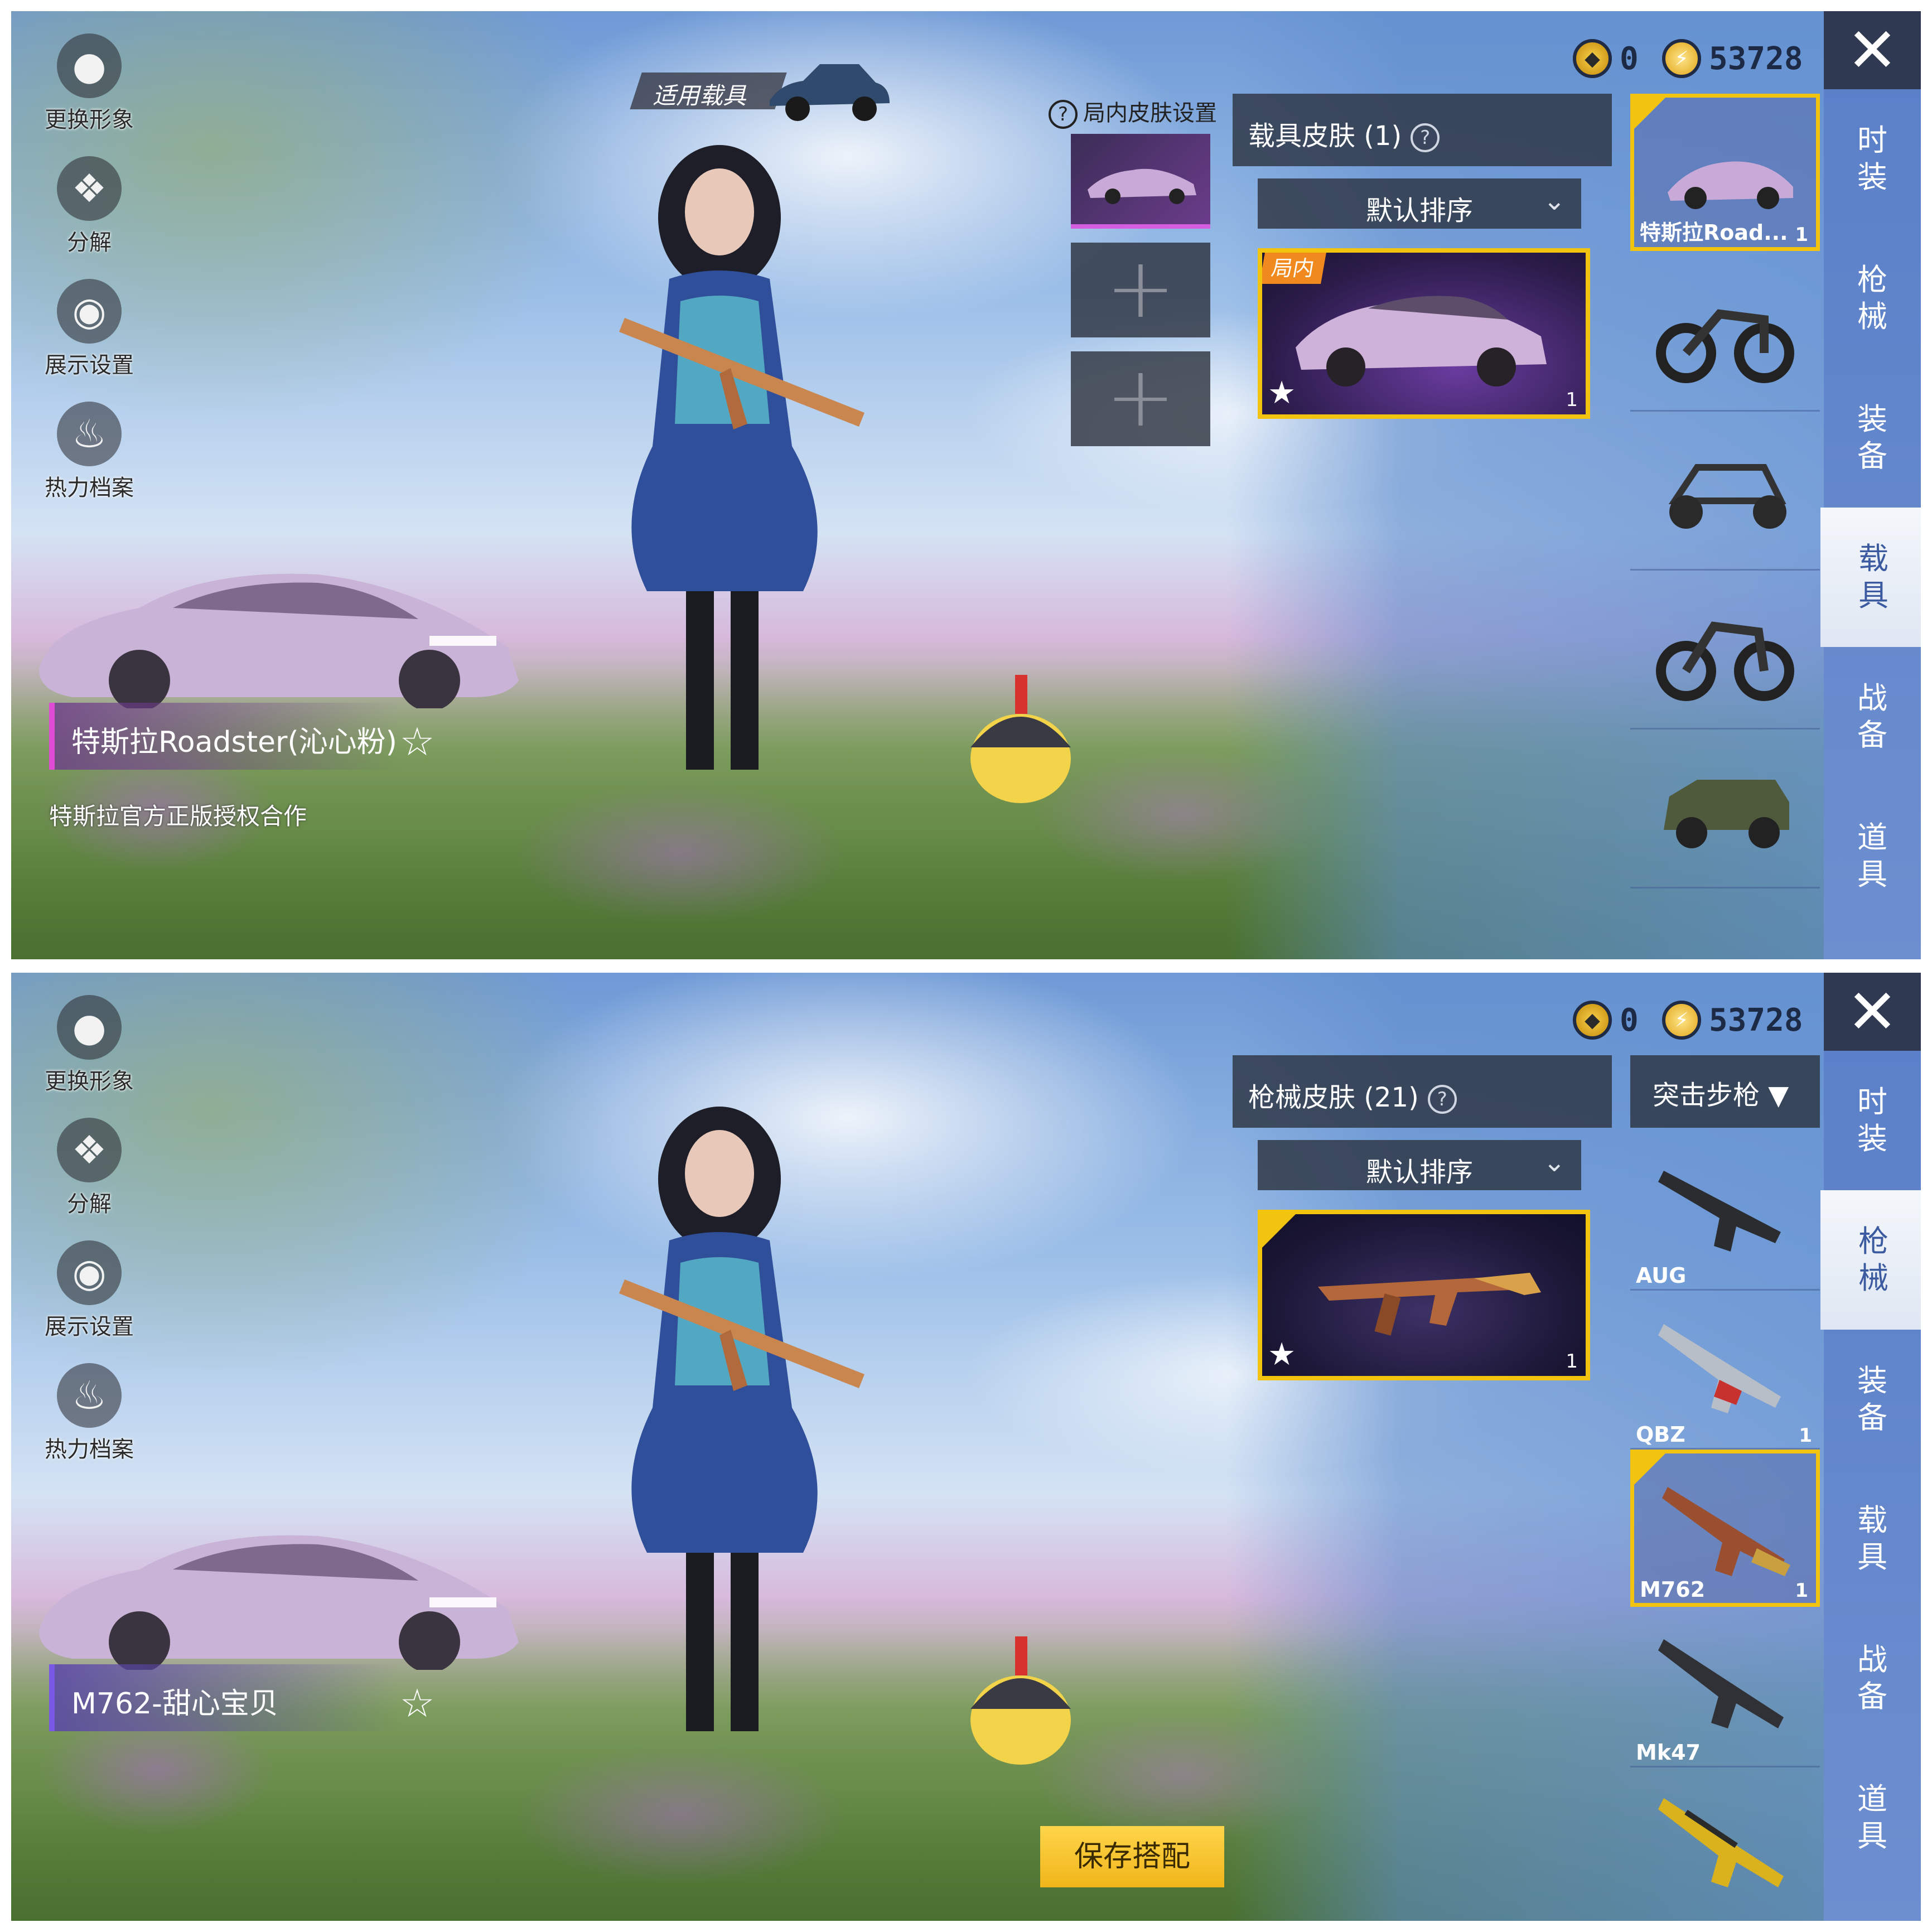  I want to click on vehicle-skin-header: 载具皮肤 (1)?, so click(1422, 130).